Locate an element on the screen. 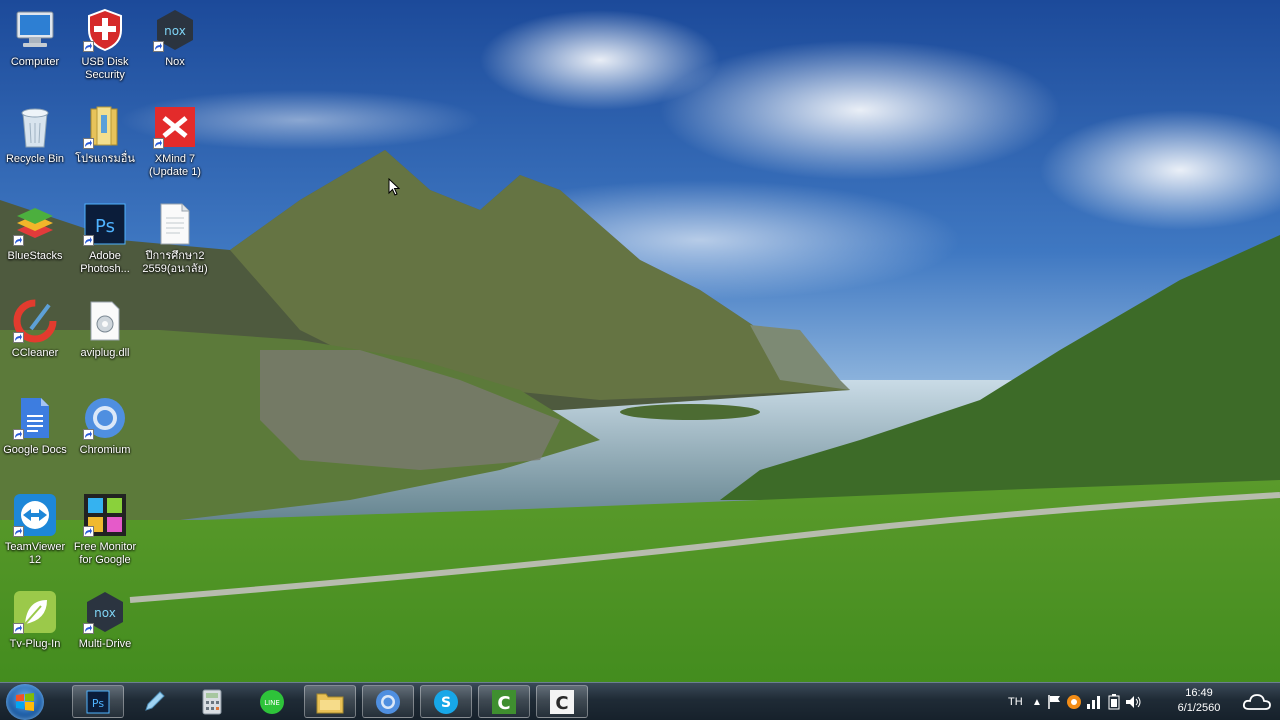 The width and height of the screenshot is (1280, 721). desktop-icon-google-docs: Google Docs is located at coordinates (35, 425).